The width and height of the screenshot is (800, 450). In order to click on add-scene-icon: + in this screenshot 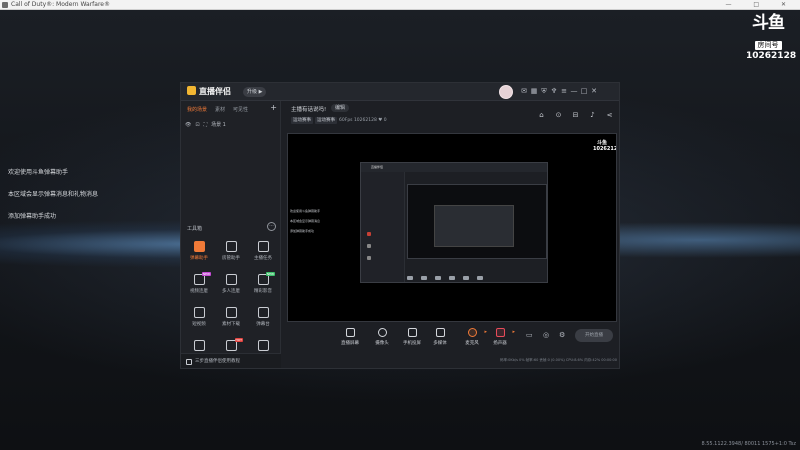, I will do `click(273, 107)`.